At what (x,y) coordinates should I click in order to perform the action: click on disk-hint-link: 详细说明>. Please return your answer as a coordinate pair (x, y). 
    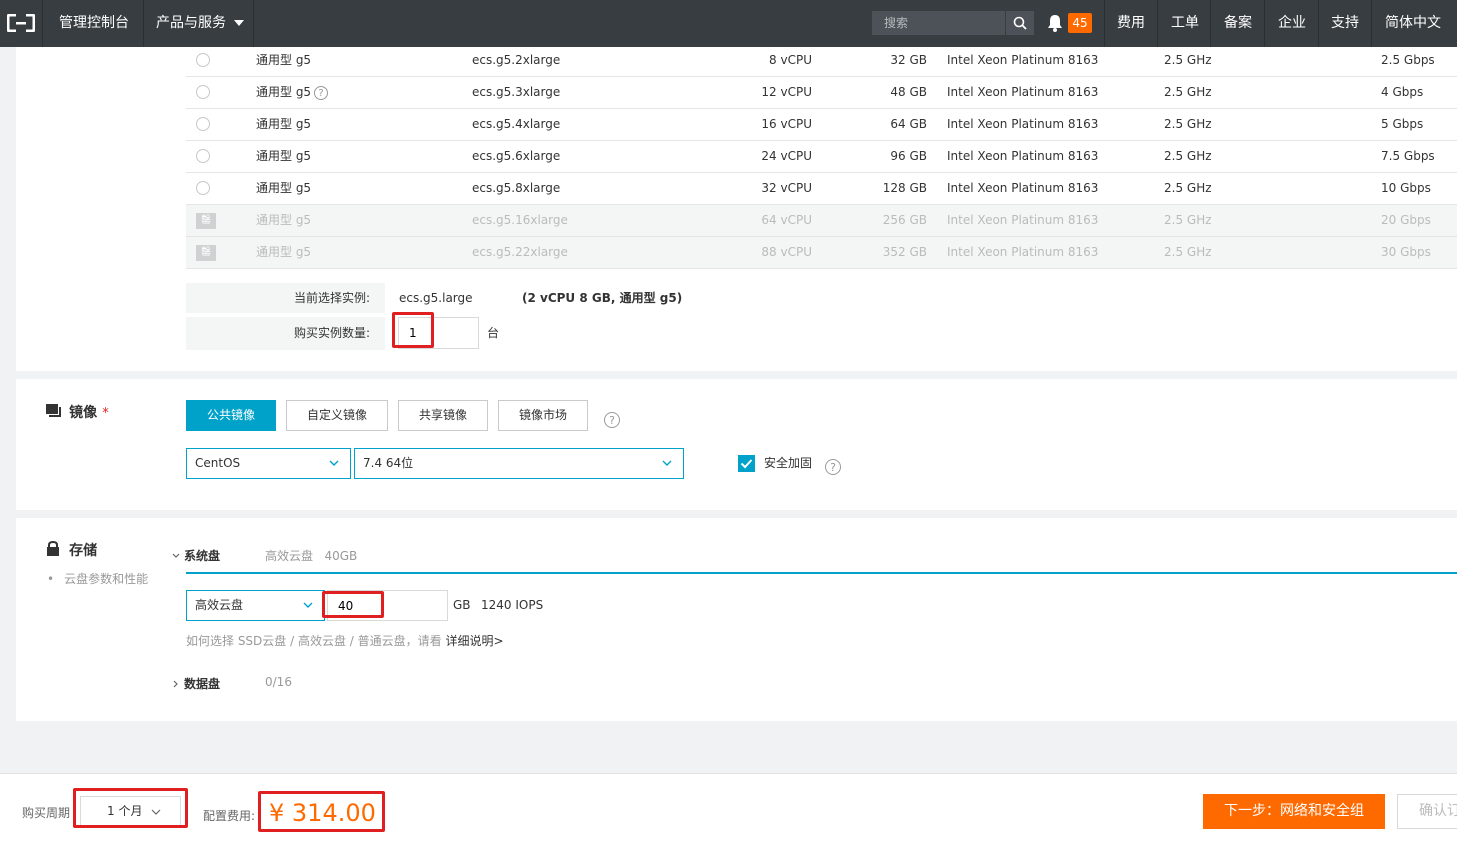
    Looking at the image, I should click on (474, 641).